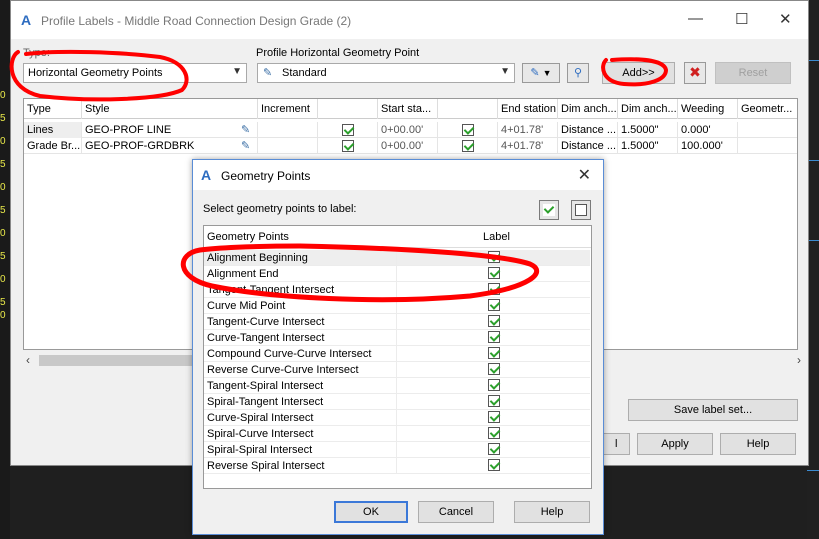 The width and height of the screenshot is (819, 539). What do you see at coordinates (397, 418) in the screenshot?
I see `list-item: Curve-Spiral Intersect` at bounding box center [397, 418].